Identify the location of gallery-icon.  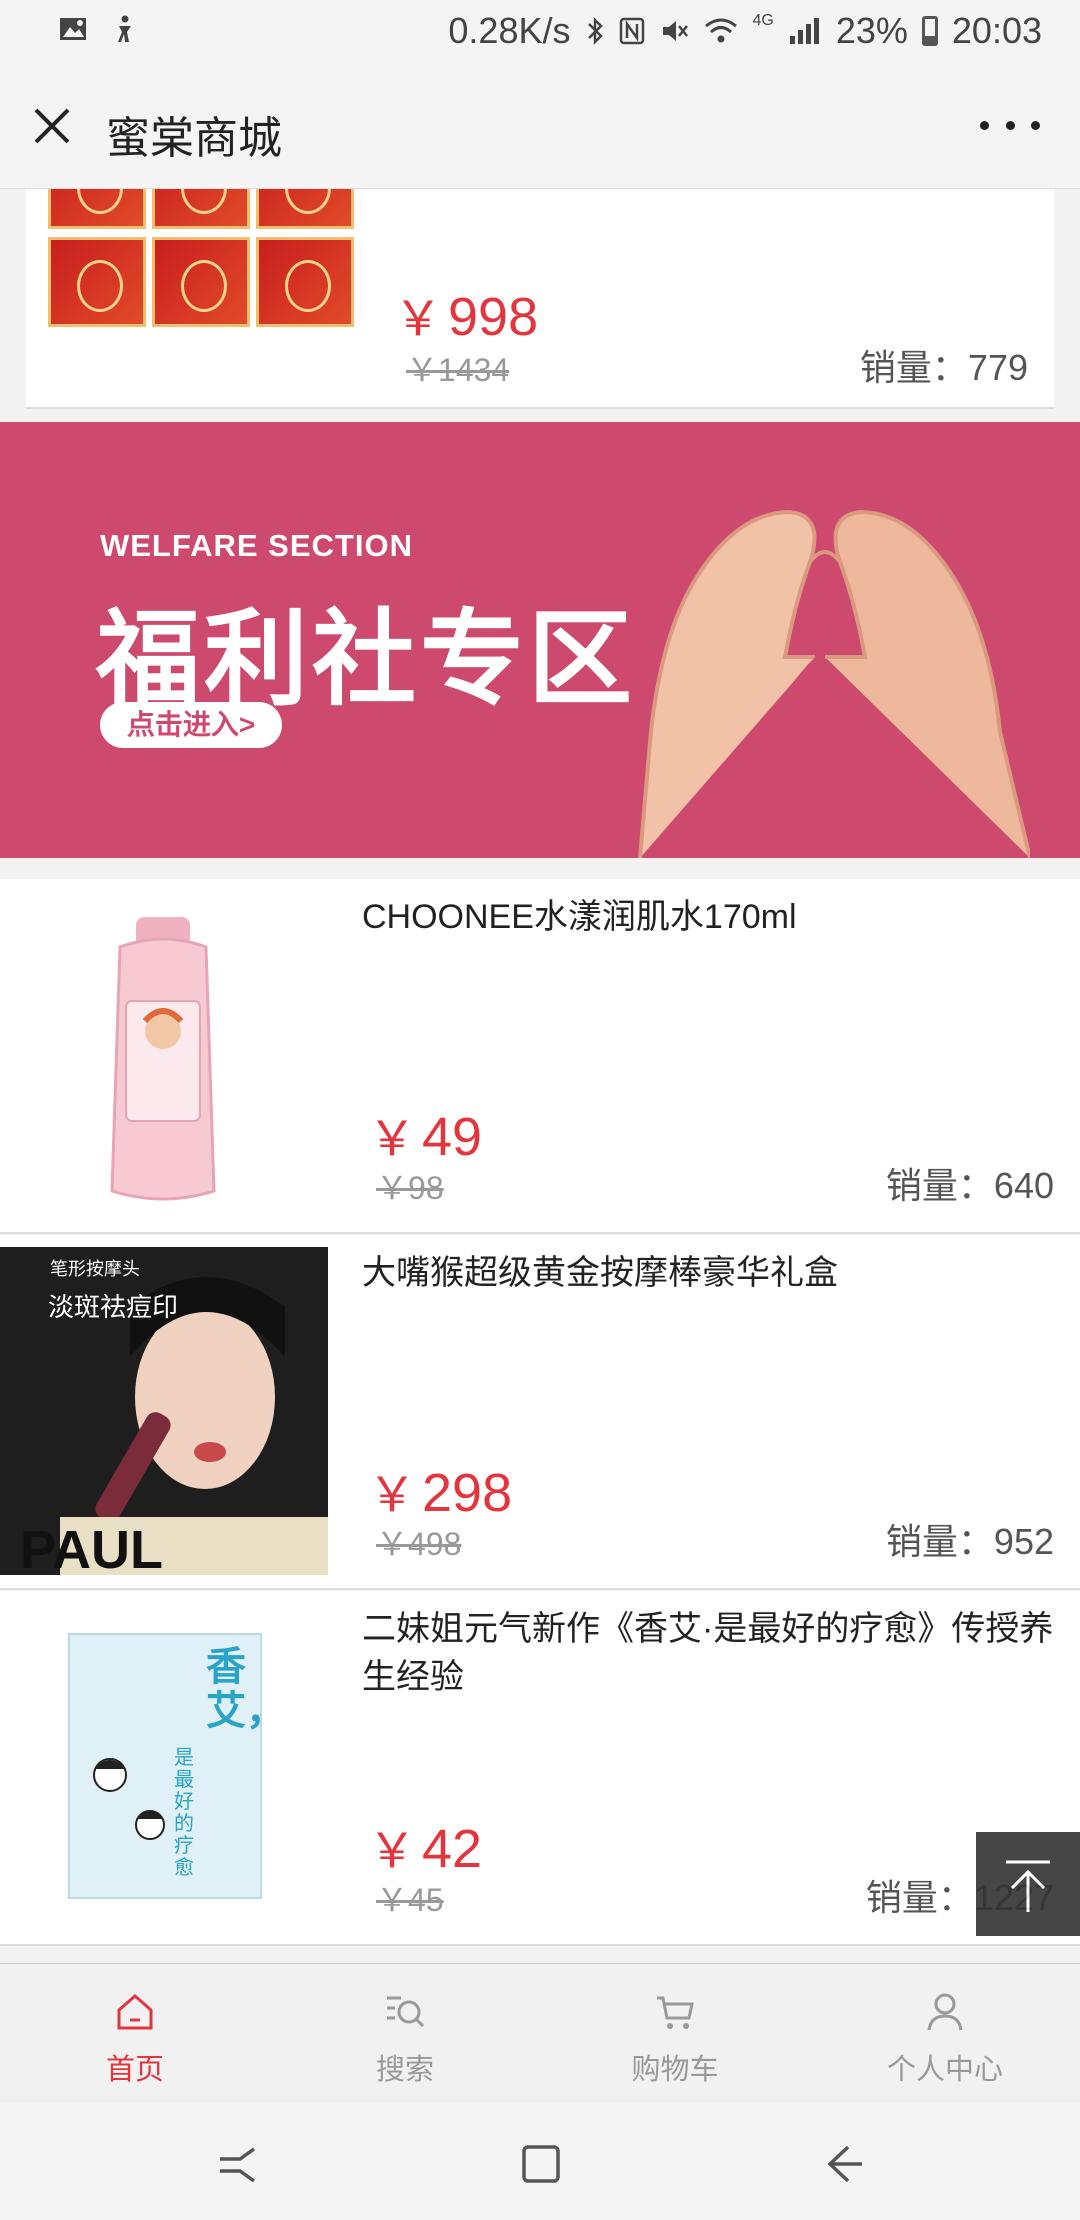
(73, 29).